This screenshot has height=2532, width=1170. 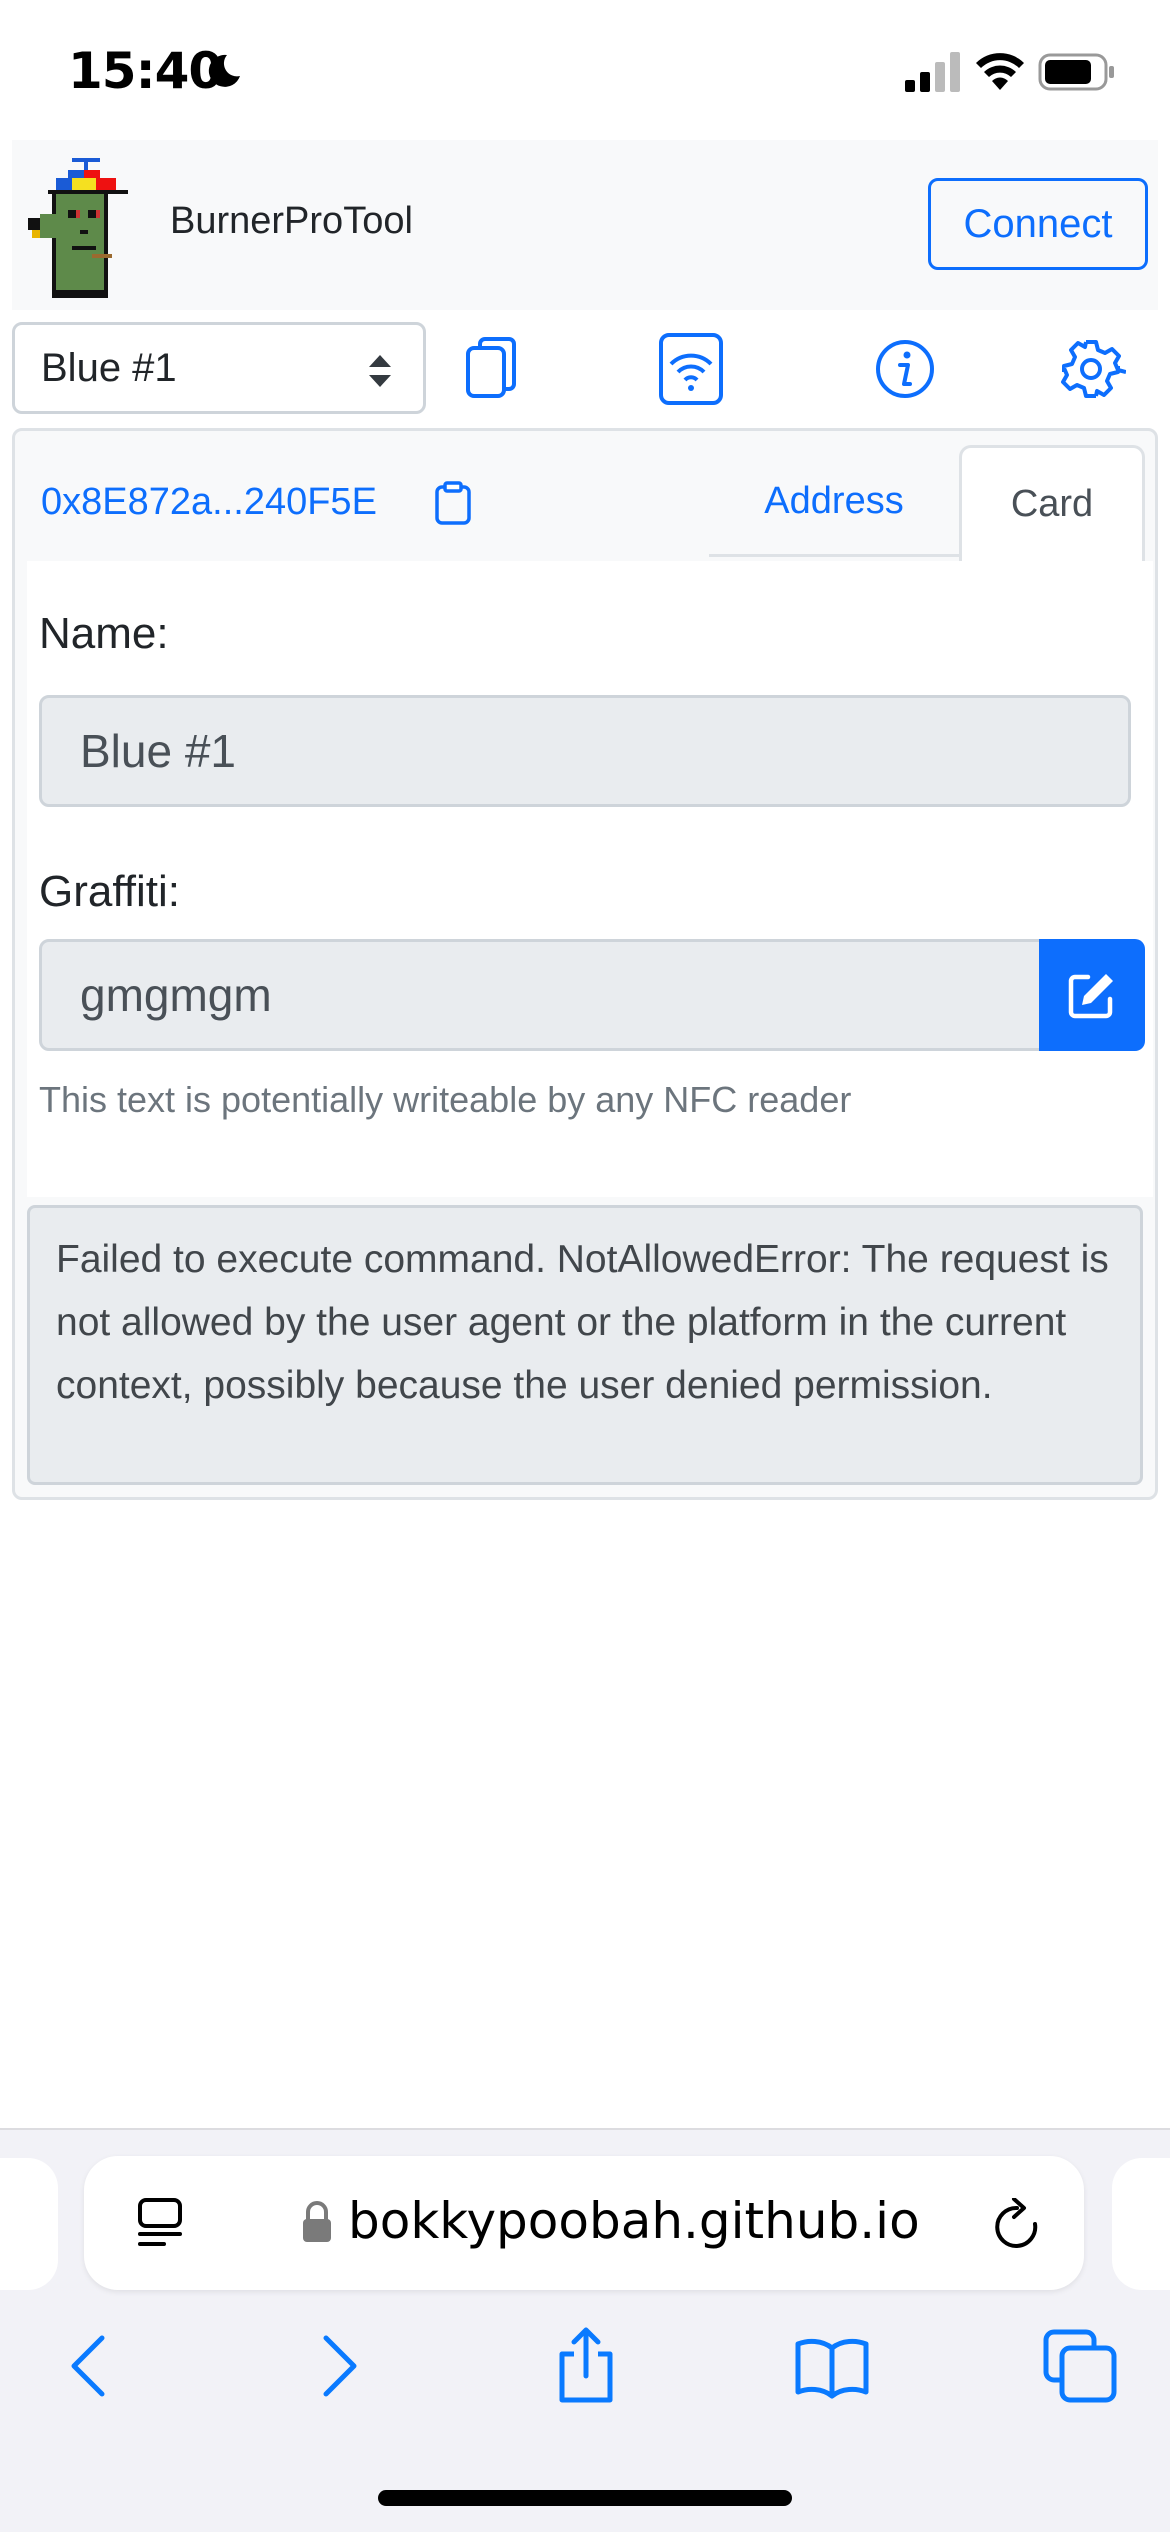 I want to click on tab-card: Card, so click(x=1052, y=503).